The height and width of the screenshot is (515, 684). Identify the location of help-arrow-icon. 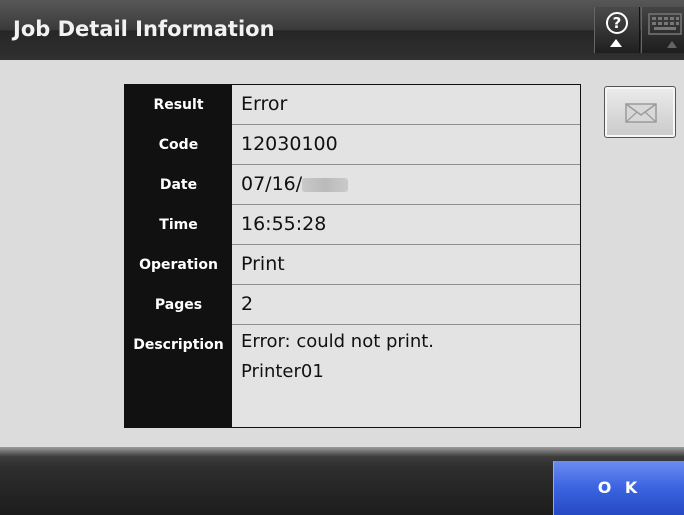
(616, 43).